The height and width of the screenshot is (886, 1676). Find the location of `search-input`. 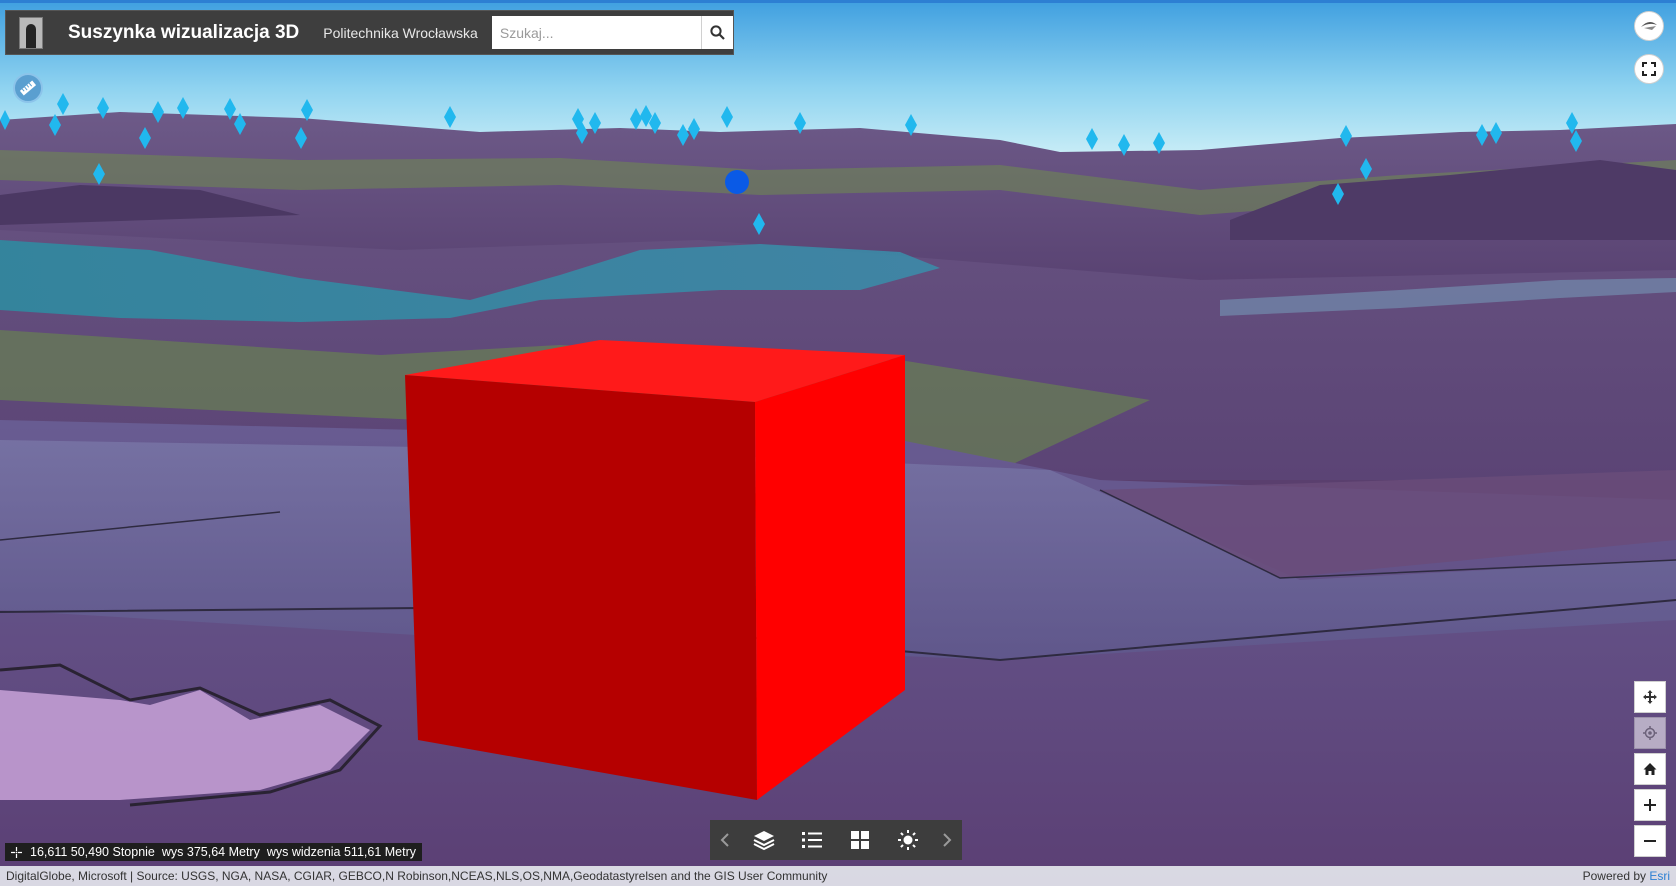

search-input is located at coordinates (596, 32).